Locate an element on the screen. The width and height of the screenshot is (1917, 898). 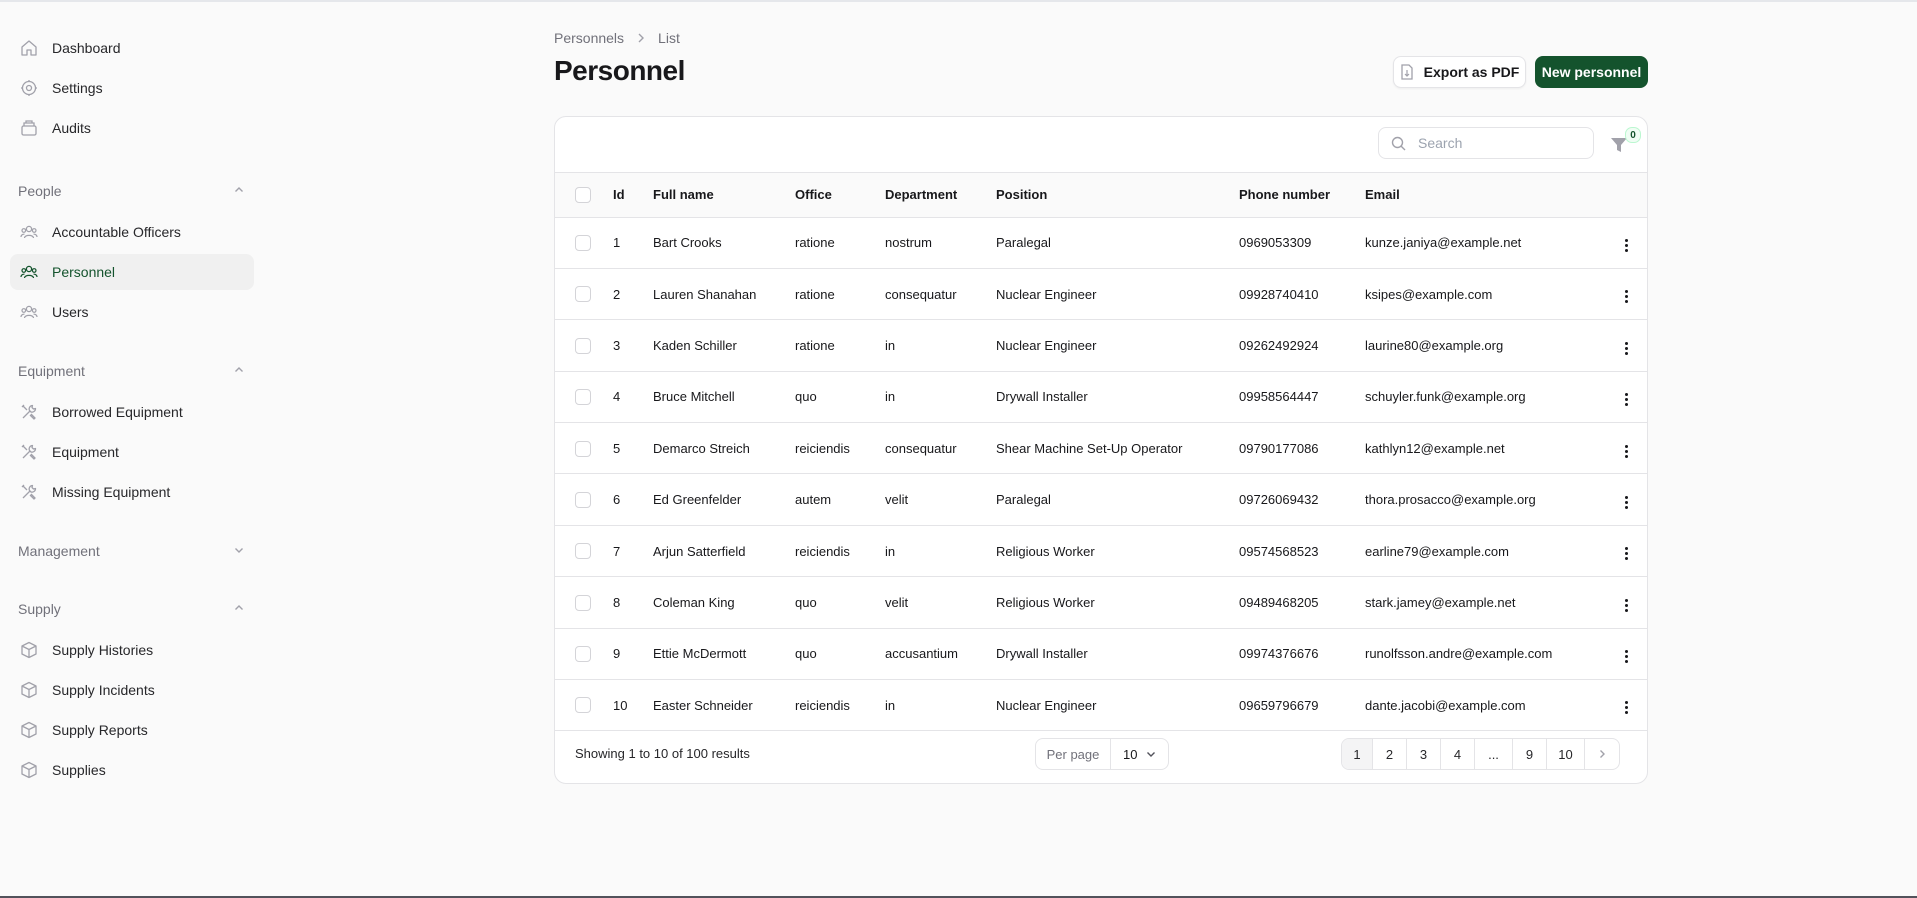
sidebar-item-label: Missing Equipment is located at coordinates (111, 492).